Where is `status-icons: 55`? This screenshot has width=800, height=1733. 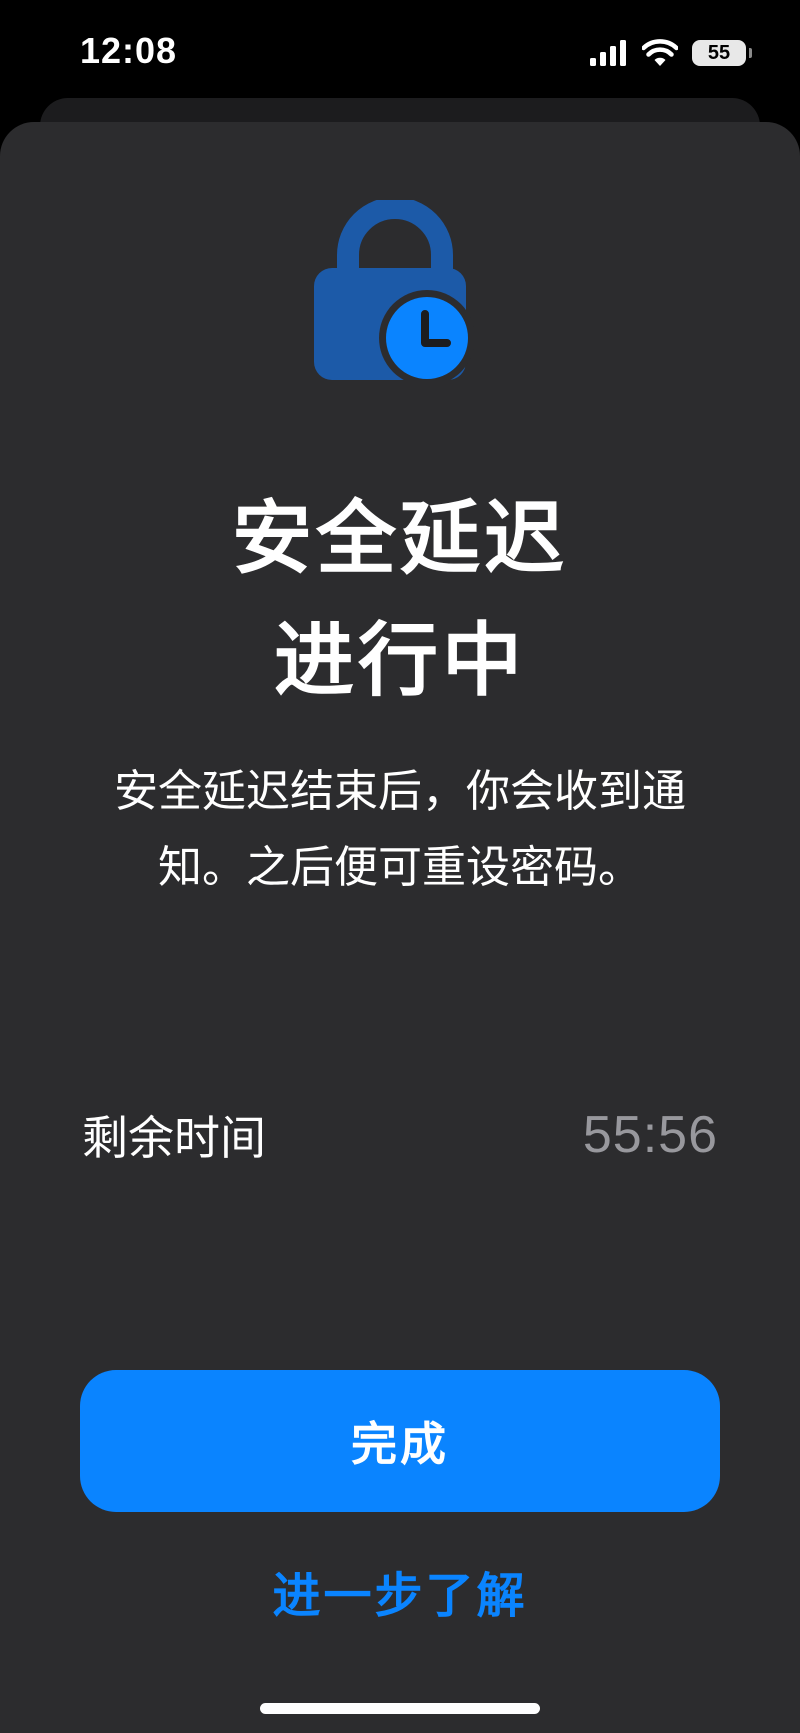 status-icons: 55 is located at coordinates (671, 53).